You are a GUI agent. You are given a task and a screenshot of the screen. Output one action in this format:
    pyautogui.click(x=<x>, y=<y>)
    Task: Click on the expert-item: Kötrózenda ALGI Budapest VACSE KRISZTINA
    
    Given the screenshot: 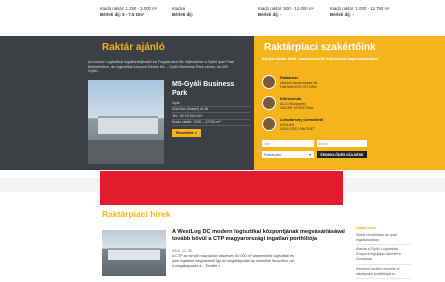 What is the action you would take?
    pyautogui.click(x=322, y=104)
    